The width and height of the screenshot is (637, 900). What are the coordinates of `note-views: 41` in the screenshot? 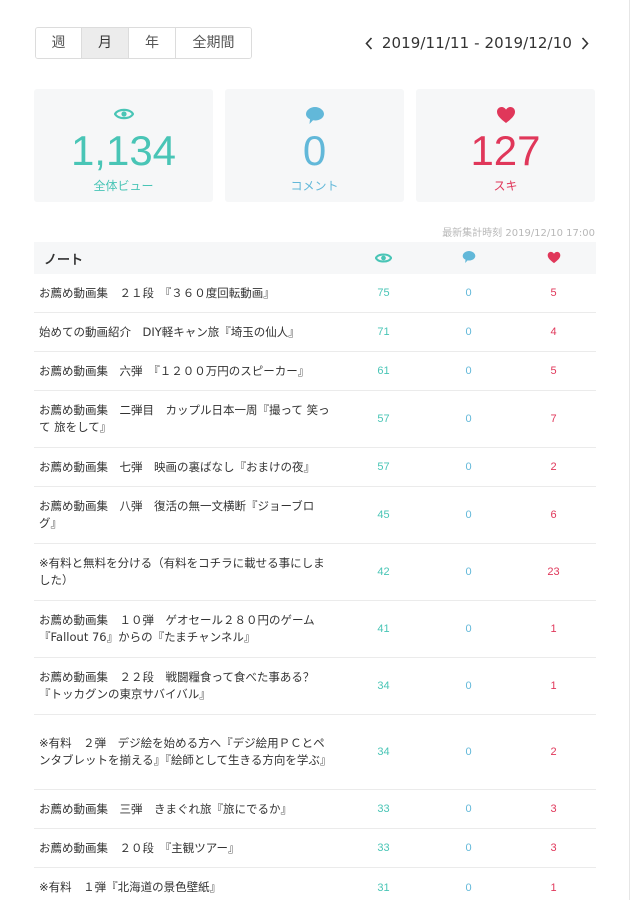 It's located at (383, 629).